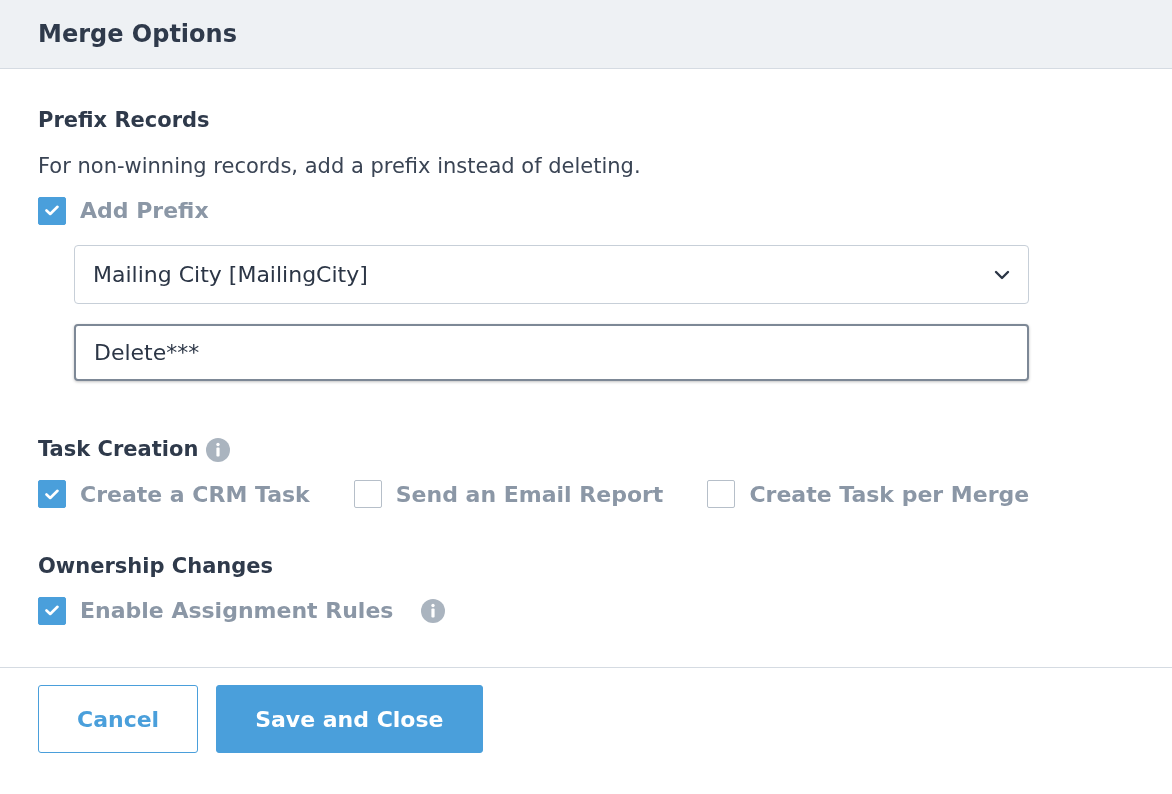  Describe the element at coordinates (529, 494) in the screenshot. I see `checkbox-label: Send an Email Report` at that location.